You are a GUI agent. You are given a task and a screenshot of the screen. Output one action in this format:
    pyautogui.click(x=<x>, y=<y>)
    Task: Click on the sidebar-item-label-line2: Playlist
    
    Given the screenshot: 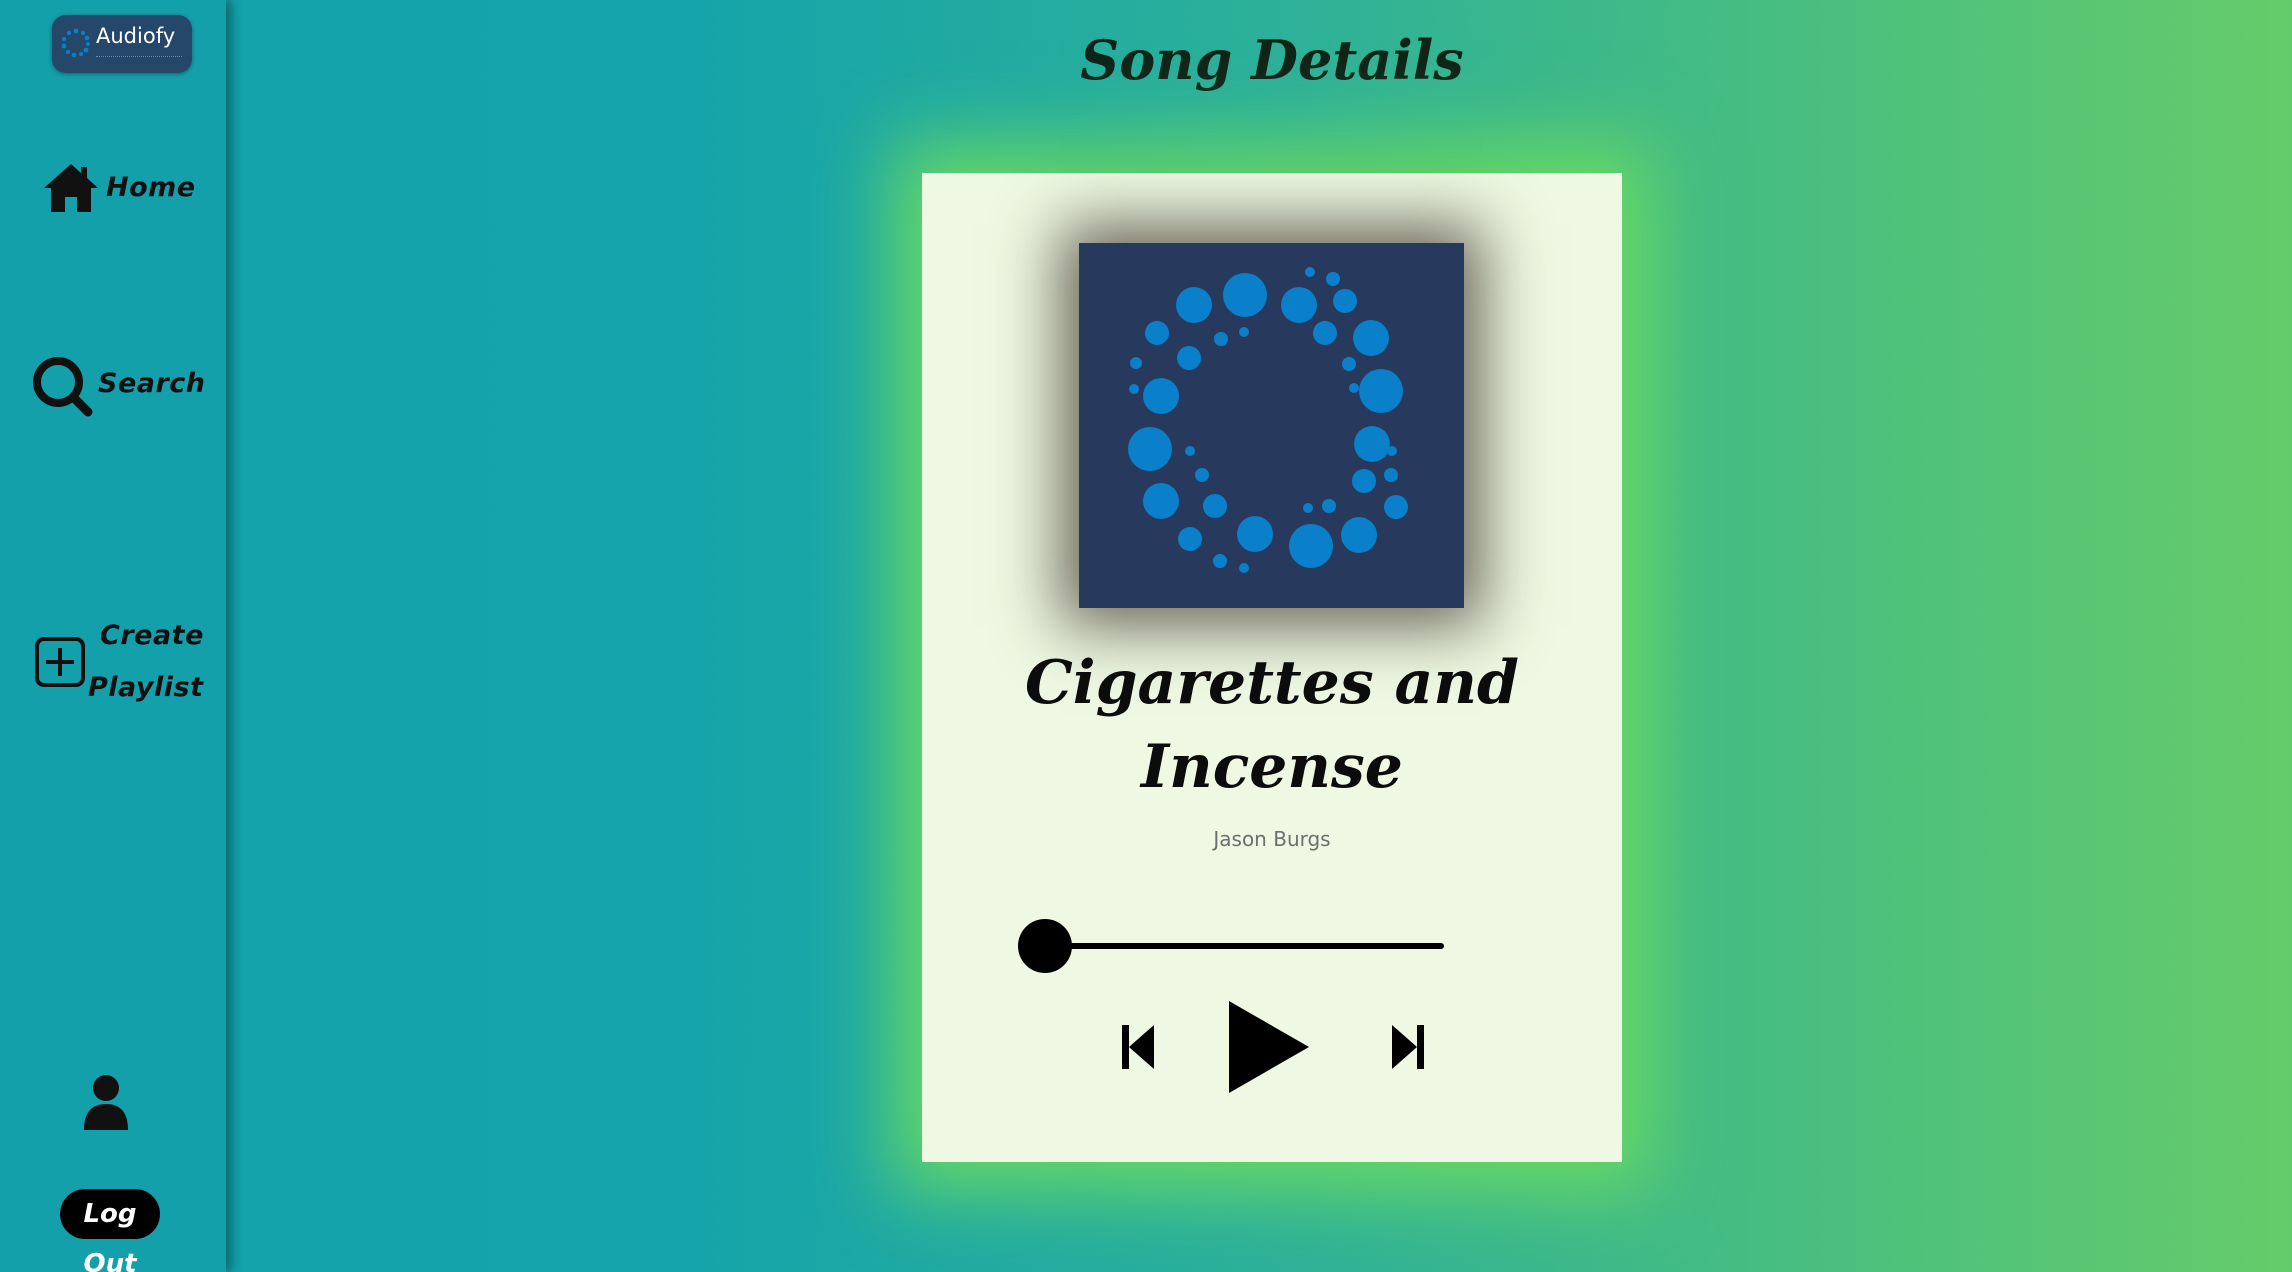 What is the action you would take?
    pyautogui.click(x=146, y=687)
    